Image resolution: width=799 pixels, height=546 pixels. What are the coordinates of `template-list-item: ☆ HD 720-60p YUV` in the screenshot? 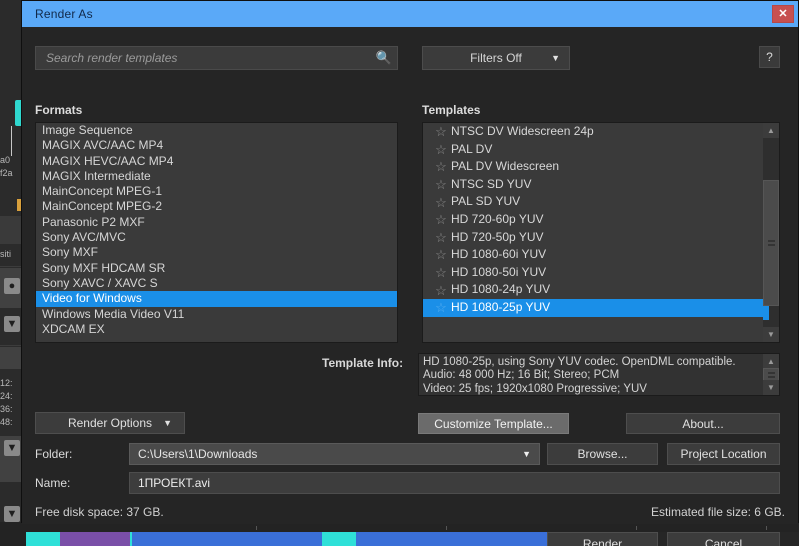 It's located at (593, 220).